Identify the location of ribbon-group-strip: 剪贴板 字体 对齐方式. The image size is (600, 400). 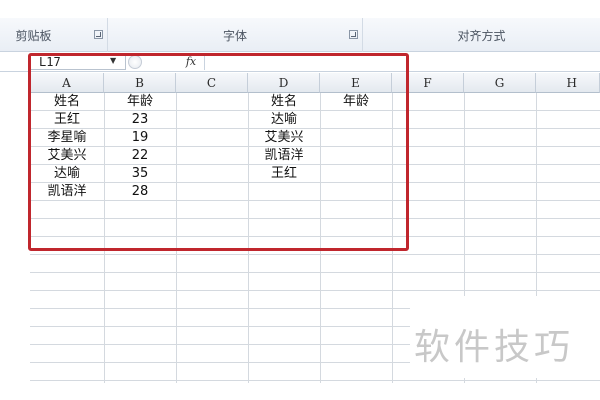
(300, 35).